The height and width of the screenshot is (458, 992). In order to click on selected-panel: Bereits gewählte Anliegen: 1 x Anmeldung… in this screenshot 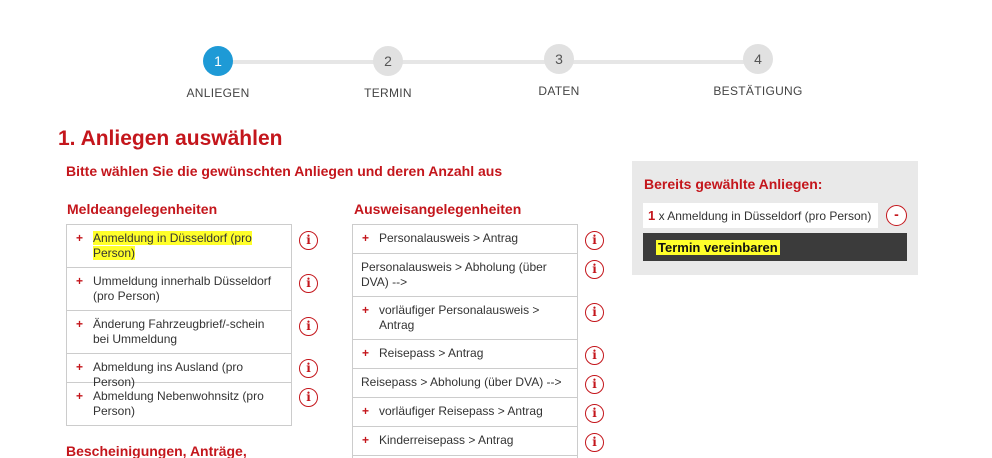, I will do `click(775, 218)`.